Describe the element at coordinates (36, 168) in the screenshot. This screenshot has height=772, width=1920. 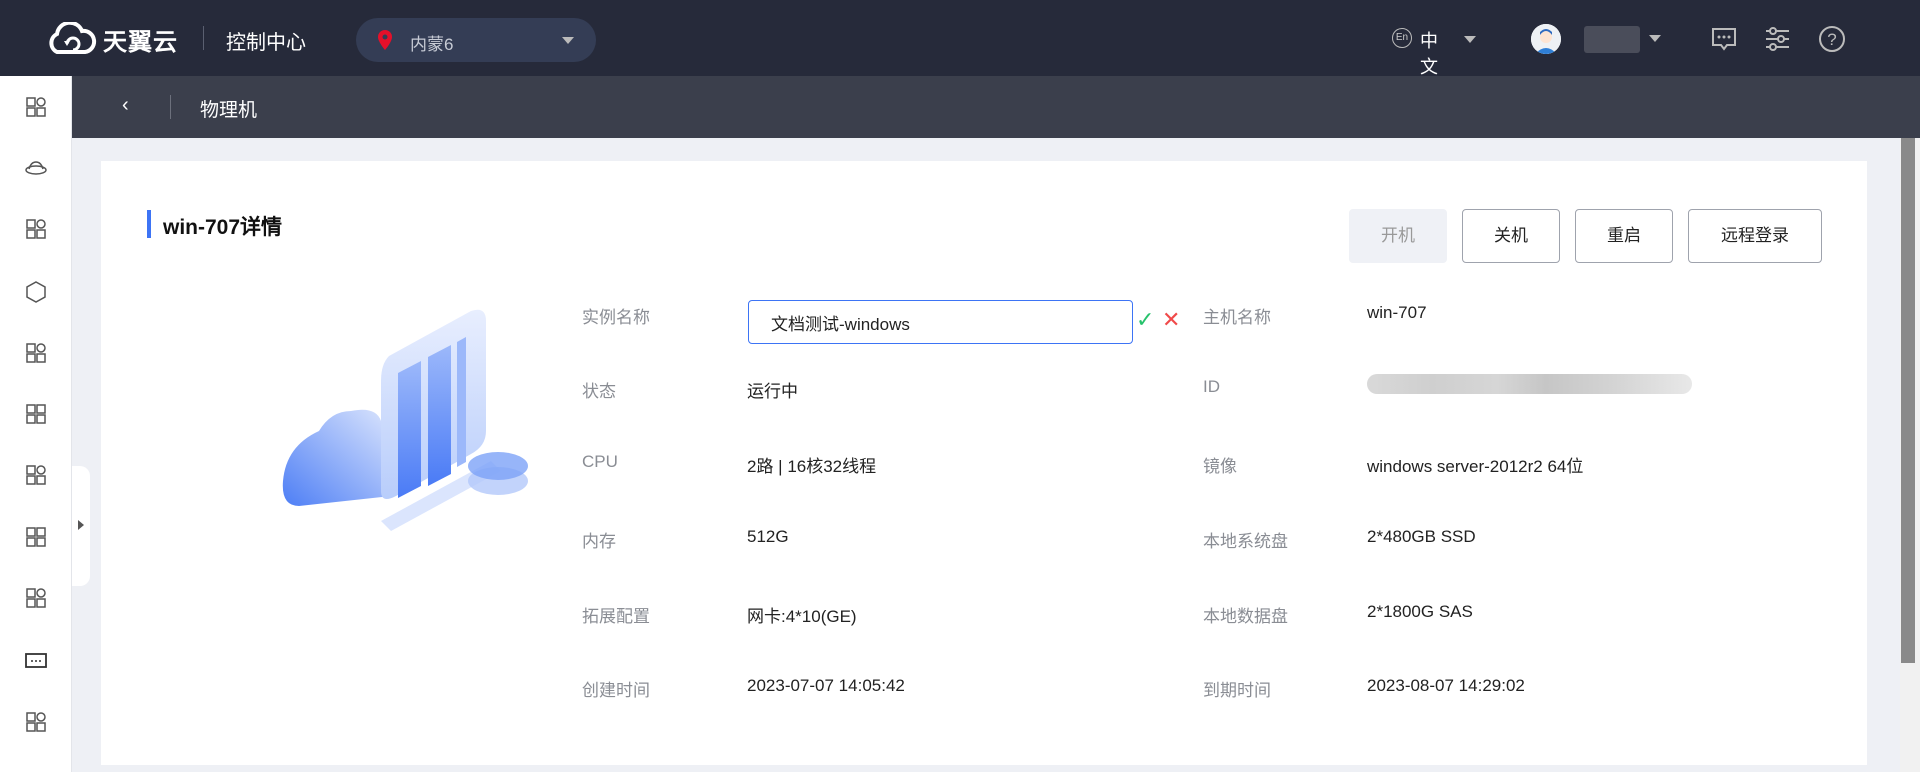
I see `cloud-storage-icon` at that location.